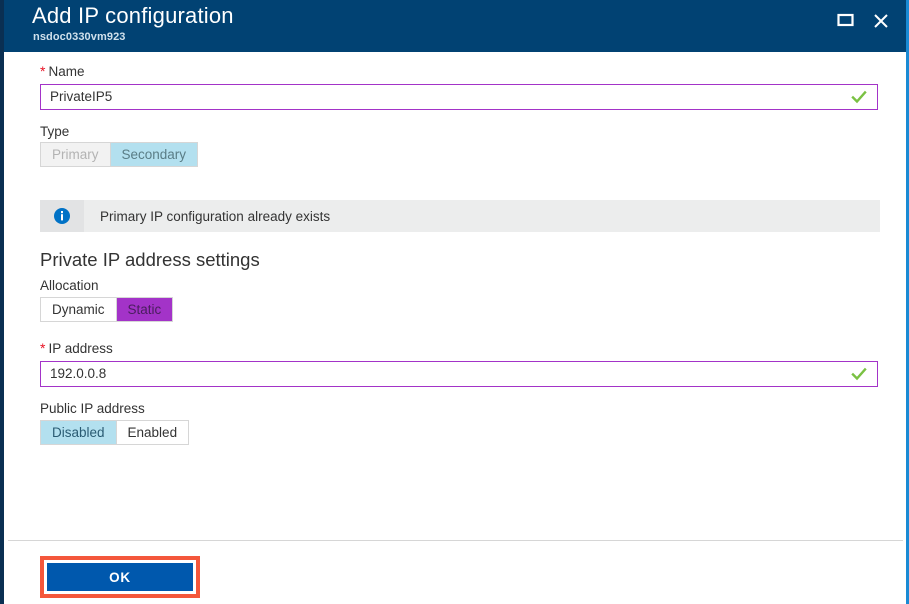 The image size is (909, 604). I want to click on page-title: Add IP configuration, so click(133, 15).